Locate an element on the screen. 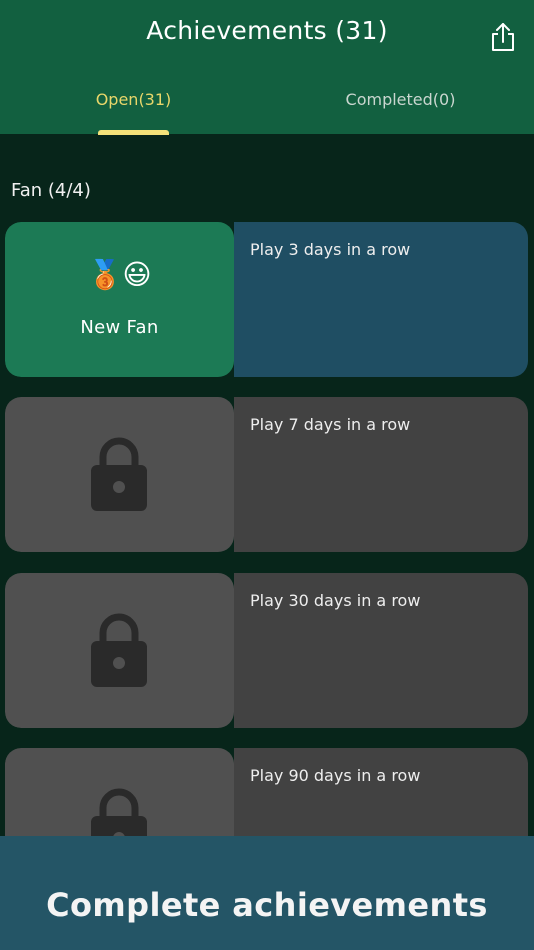  badge-row: 🥉😃 is located at coordinates (119, 274).